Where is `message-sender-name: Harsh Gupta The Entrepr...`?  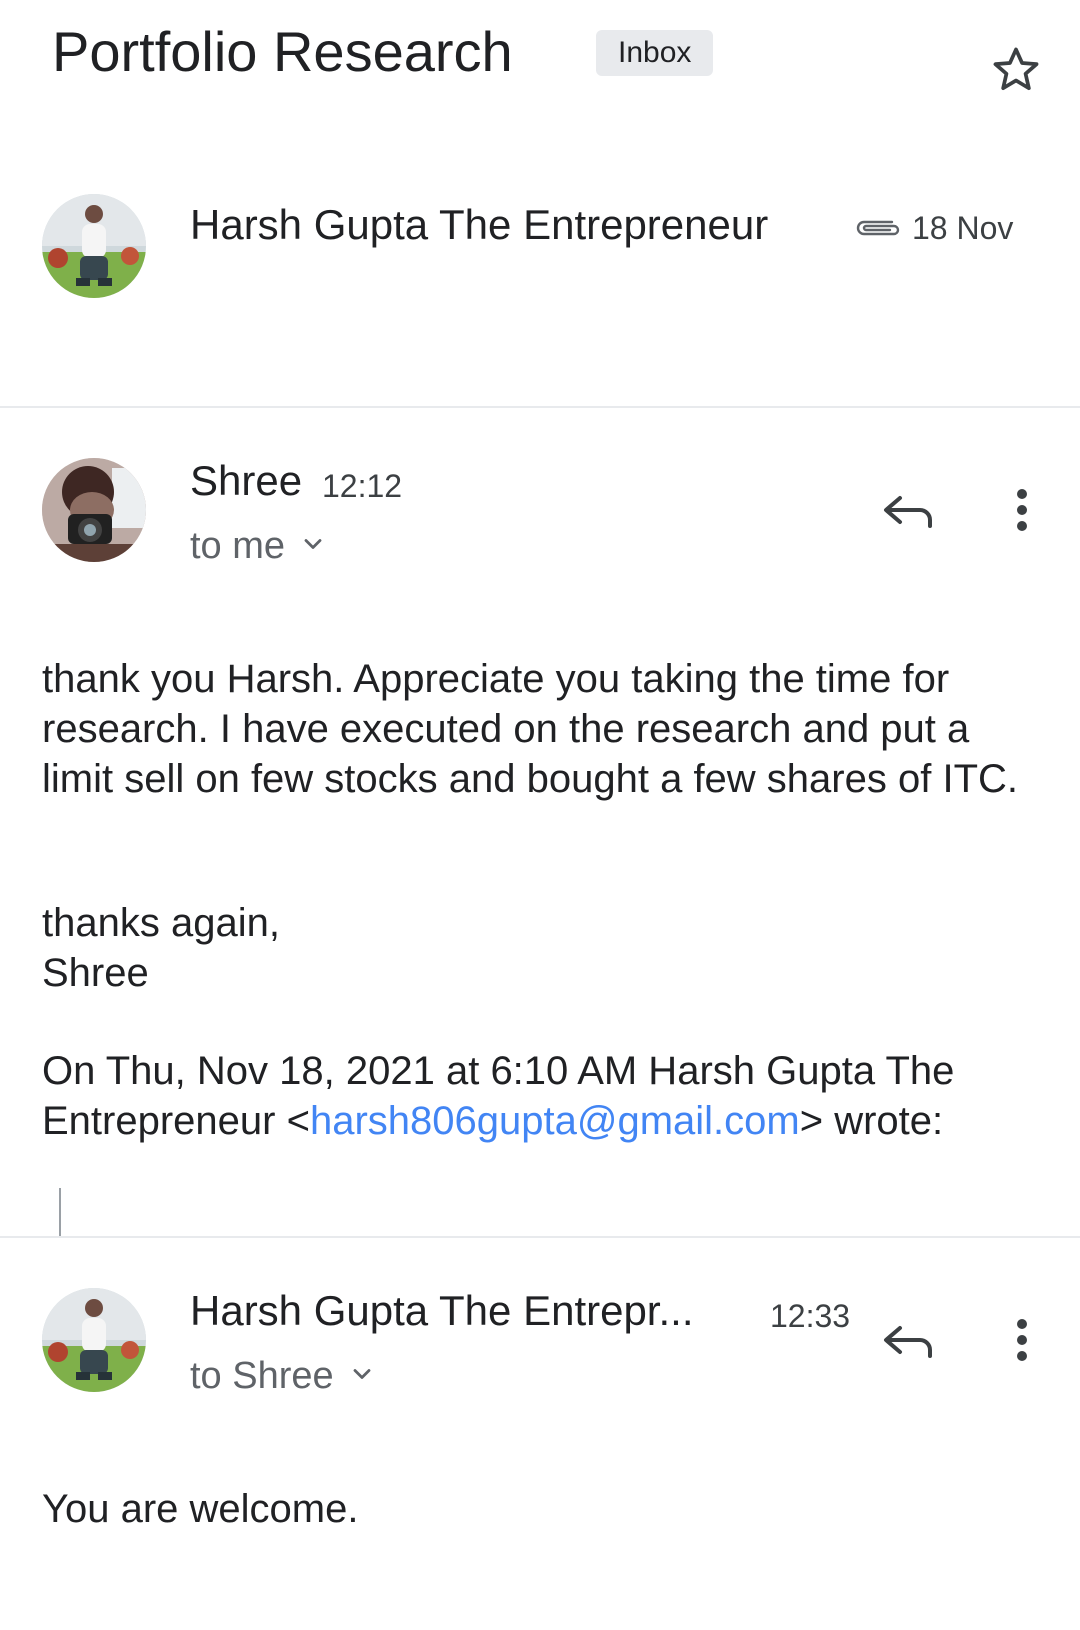 message-sender-name: Harsh Gupta The Entrepr... is located at coordinates (442, 1310).